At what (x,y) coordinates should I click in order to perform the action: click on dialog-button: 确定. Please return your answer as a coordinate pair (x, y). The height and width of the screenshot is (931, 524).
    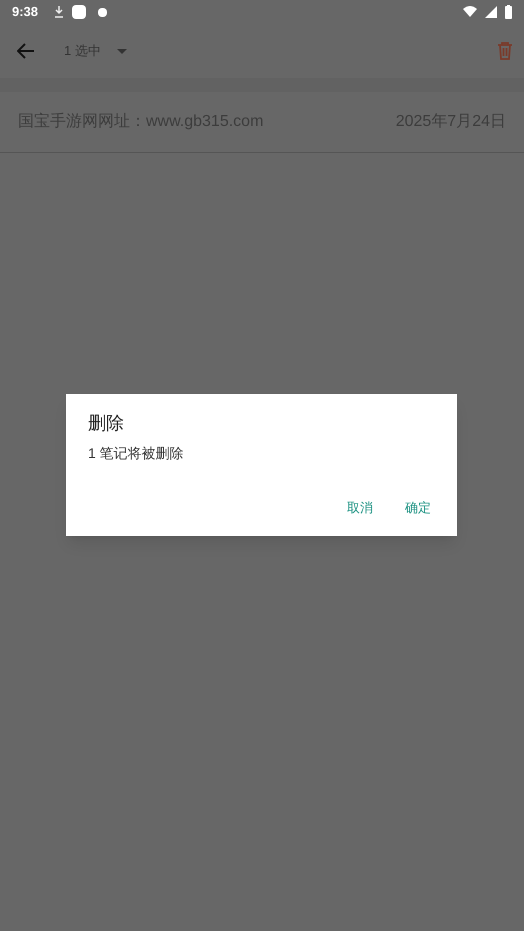
    Looking at the image, I should click on (418, 508).